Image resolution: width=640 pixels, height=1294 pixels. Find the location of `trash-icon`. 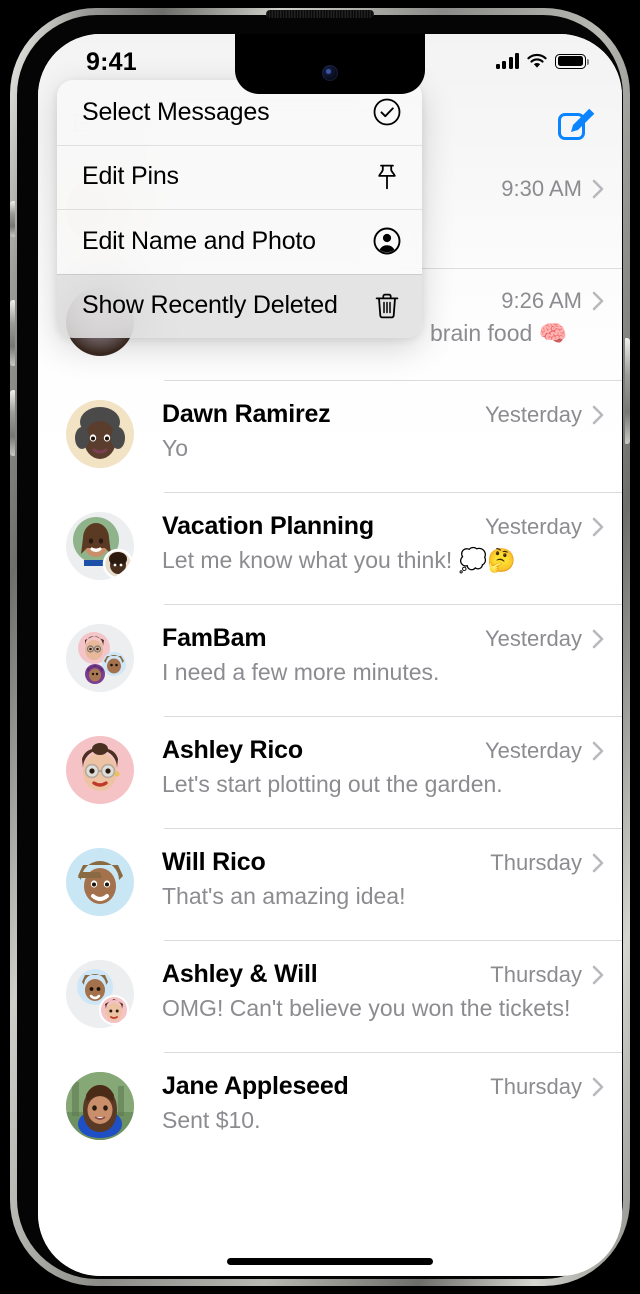

trash-icon is located at coordinates (387, 306).